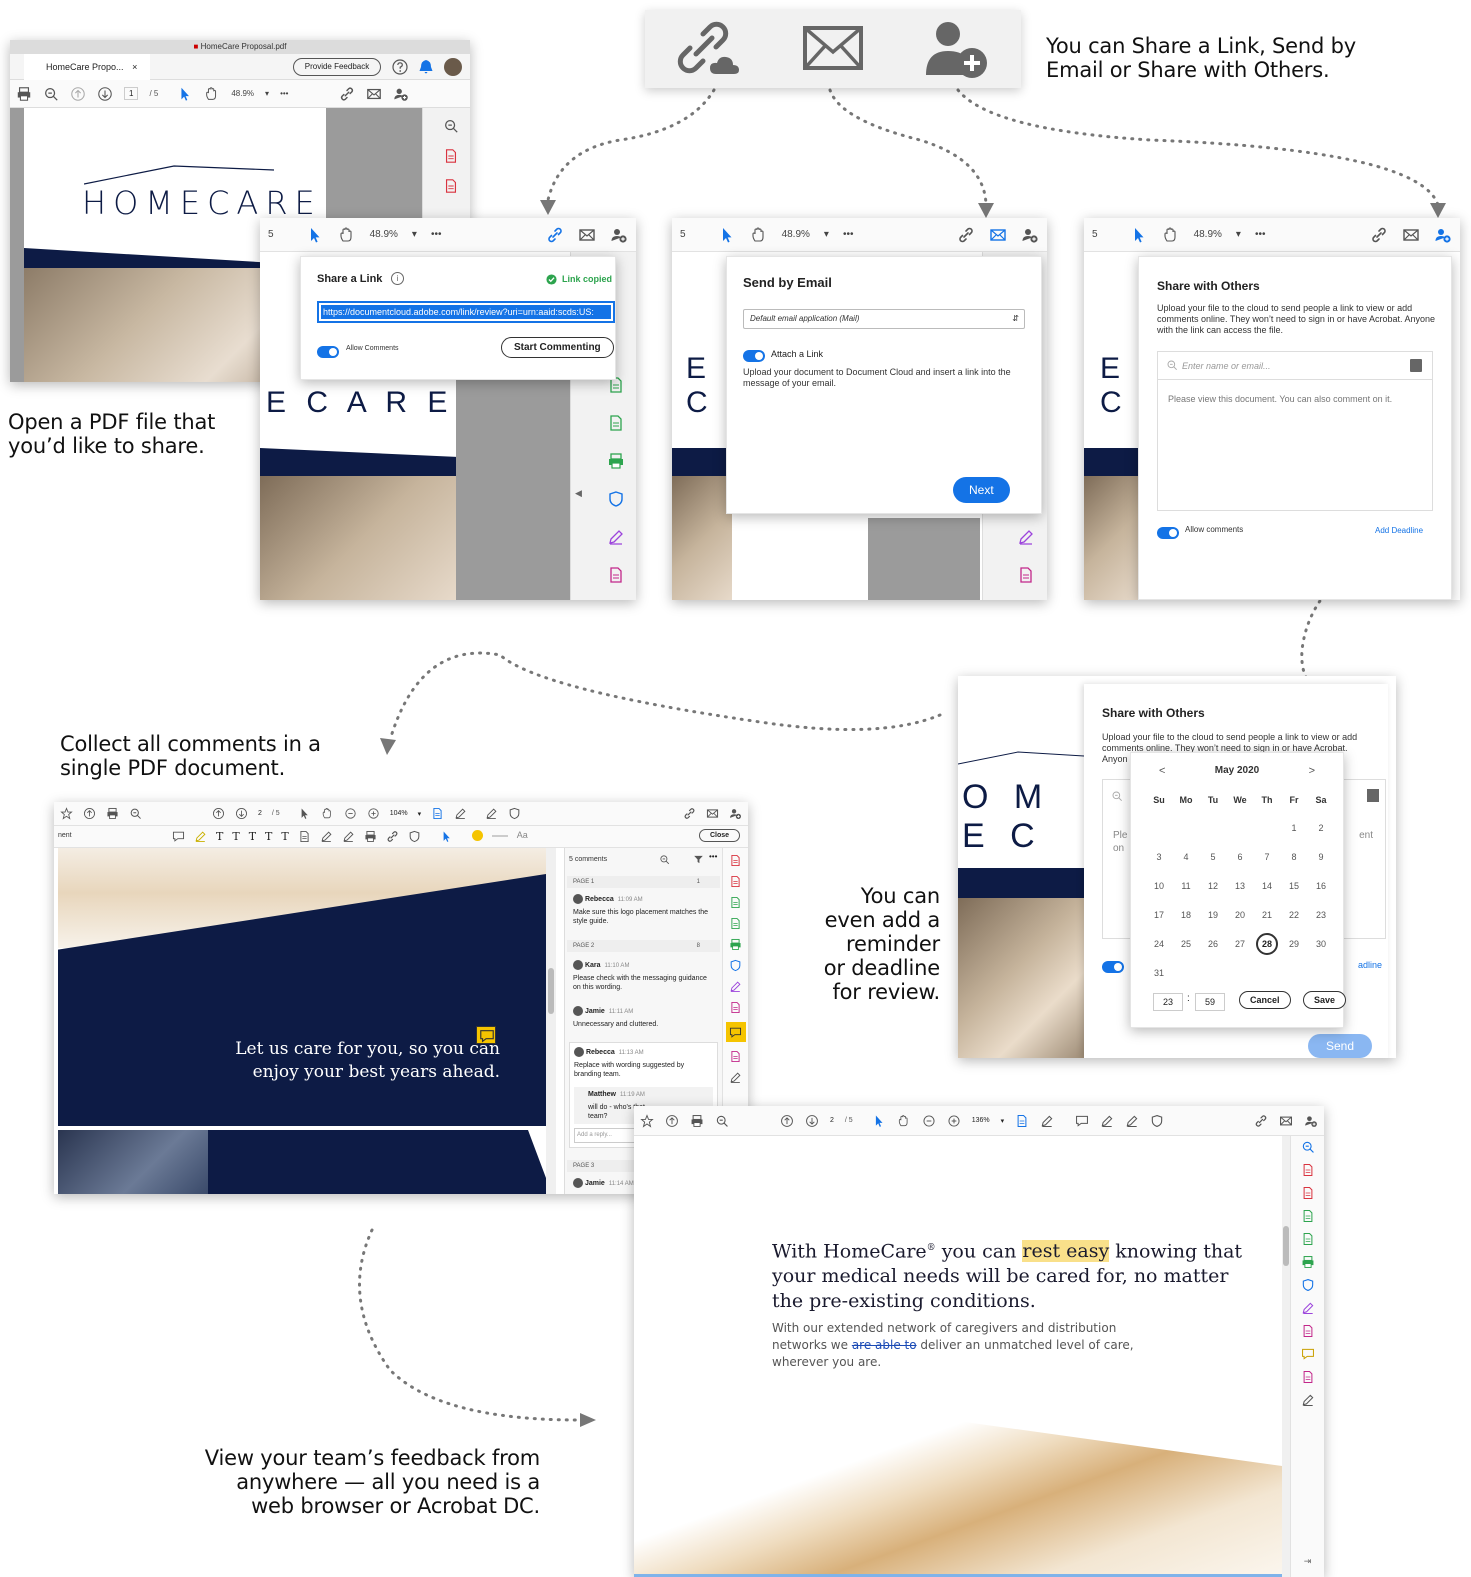 Image resolution: width=1471 pixels, height=1577 pixels. I want to click on calendar-day: 16, so click(1321, 886).